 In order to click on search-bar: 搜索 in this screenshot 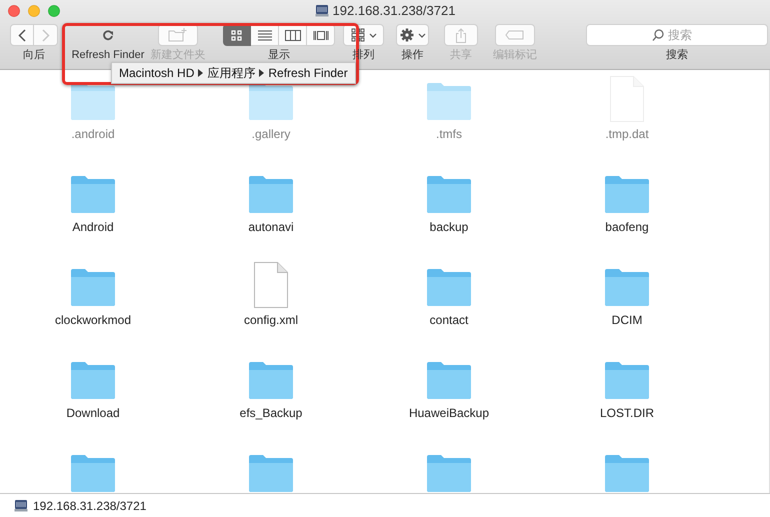, I will do `click(677, 35)`.